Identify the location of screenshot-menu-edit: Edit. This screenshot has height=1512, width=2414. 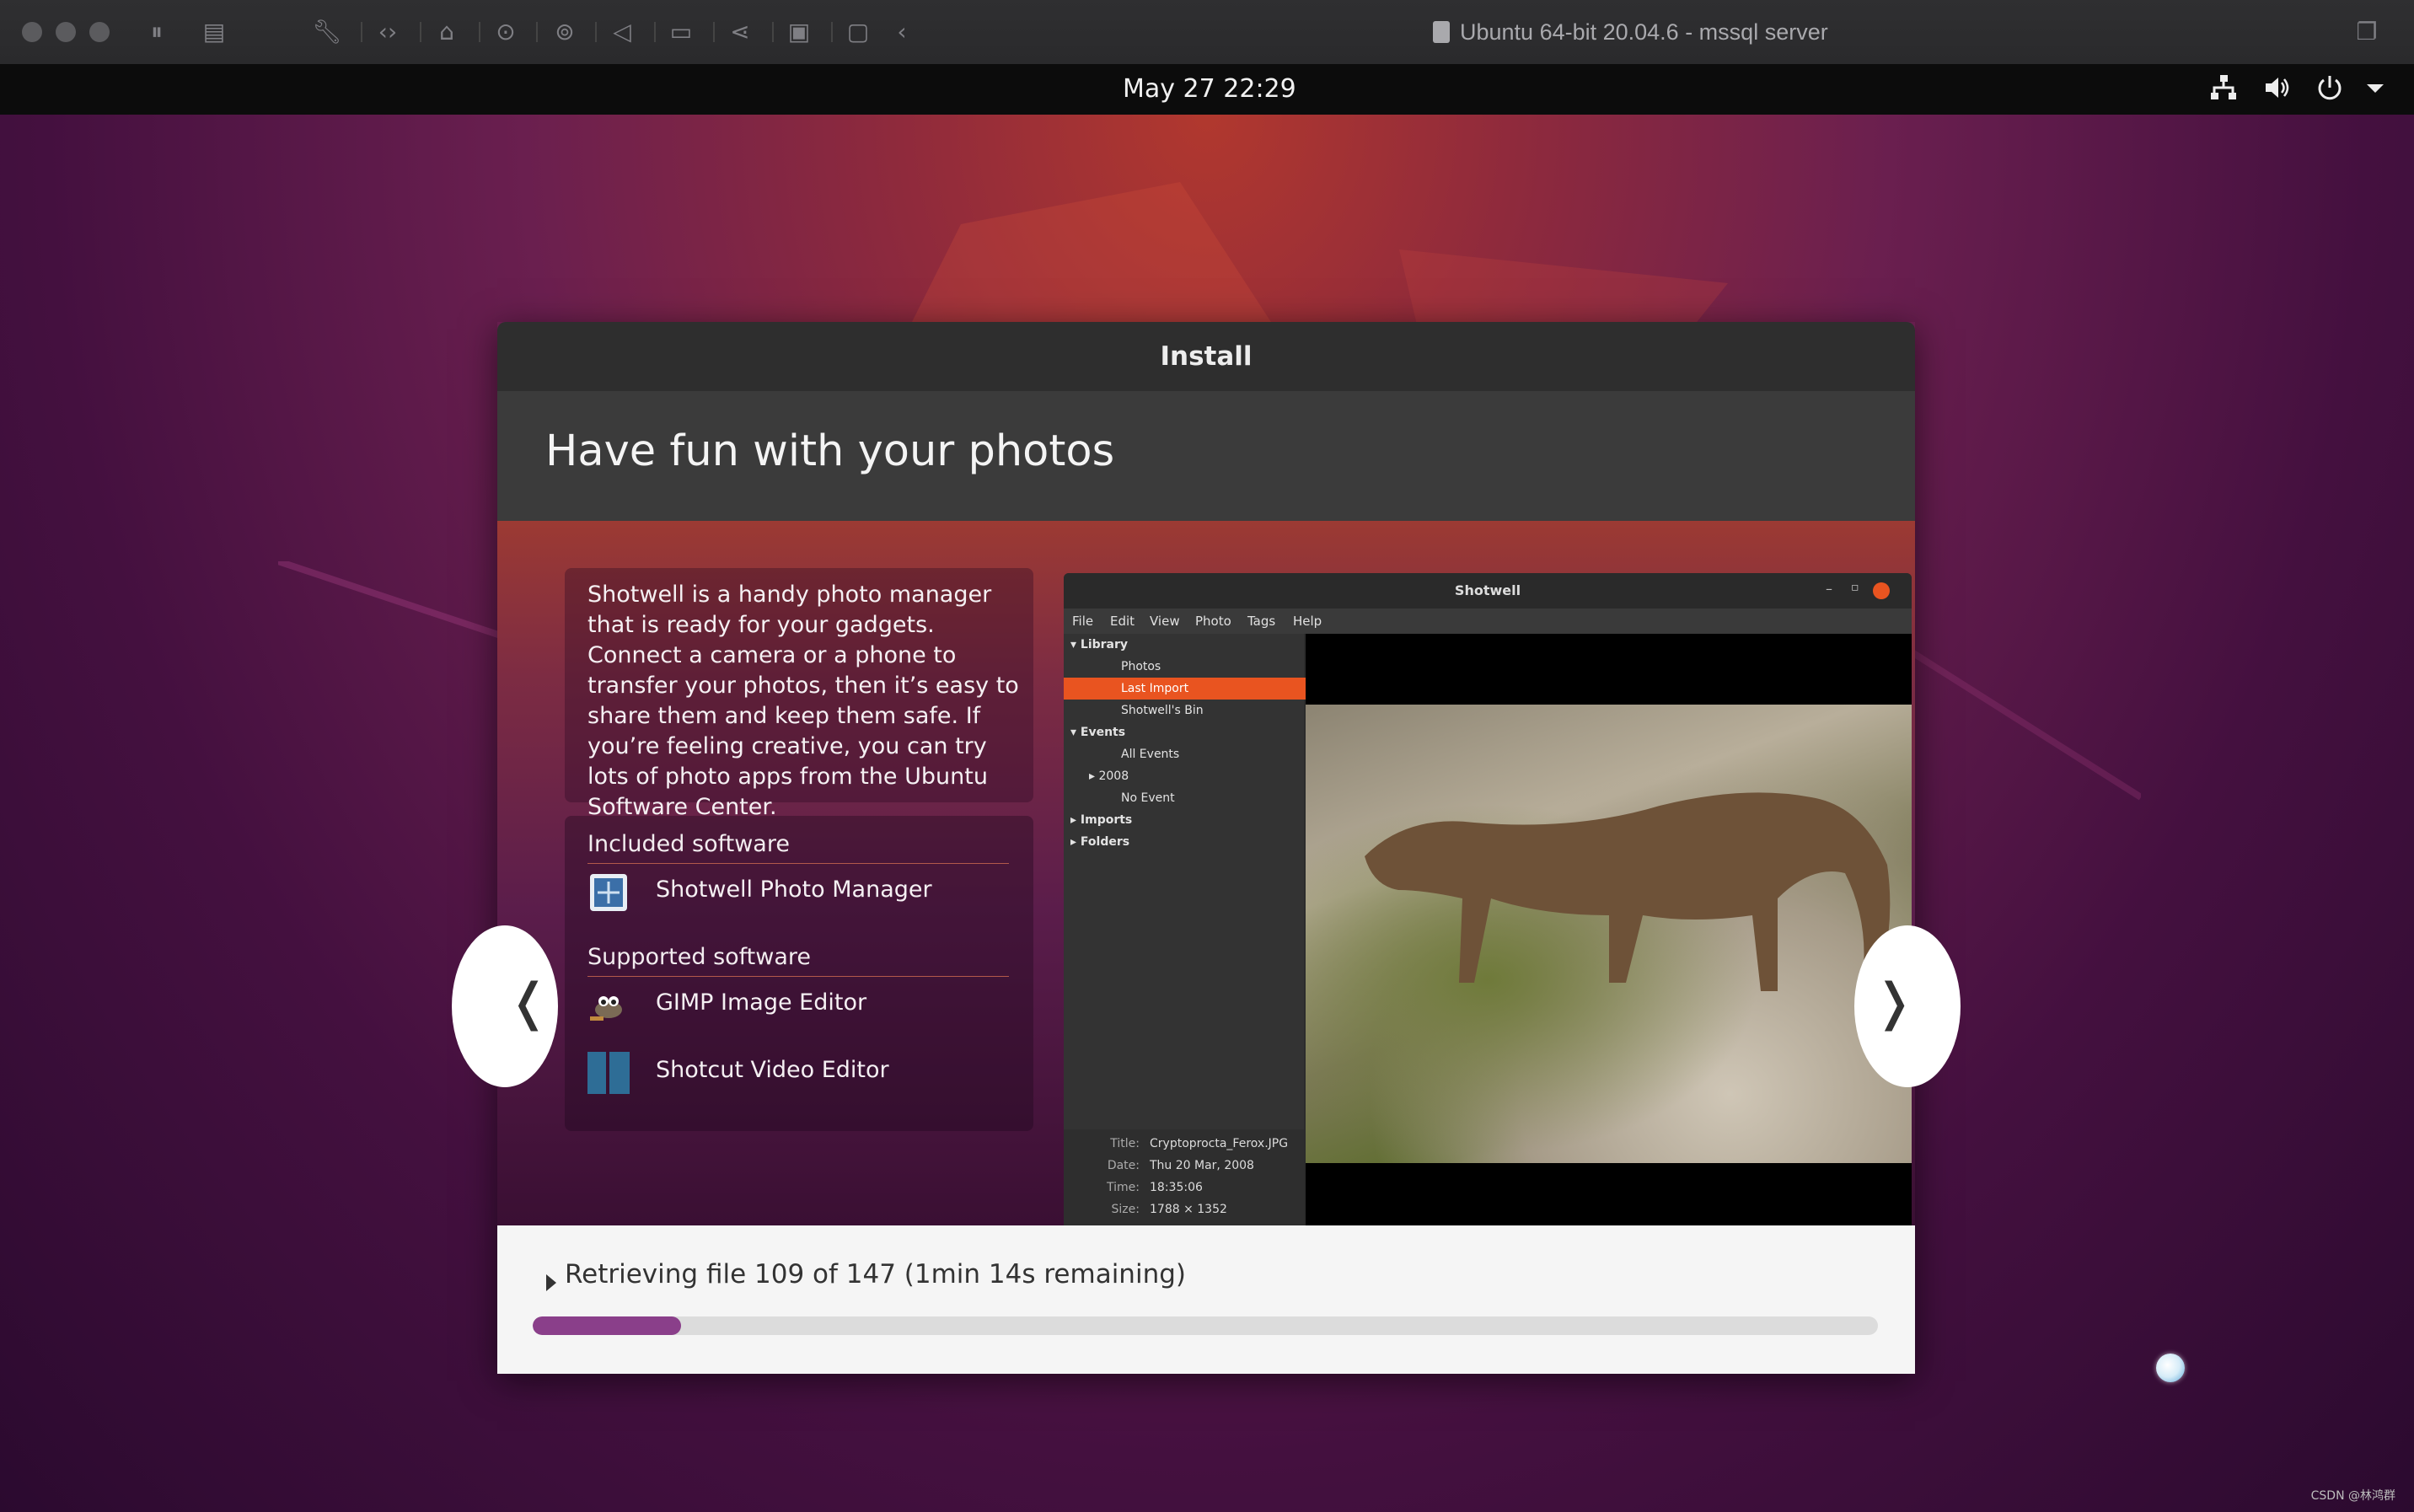
(1122, 621).